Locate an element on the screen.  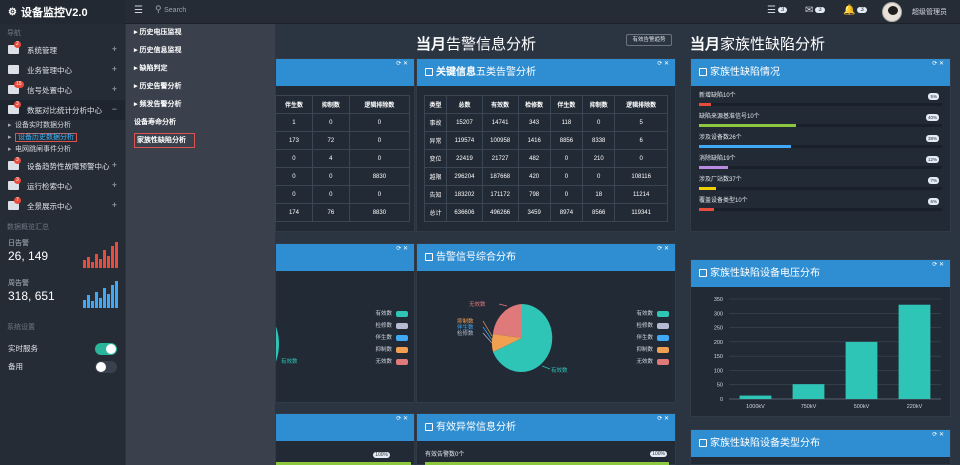
panel-header: 家族性缺陷设备电压分布 ⟳ ✕ is located at coordinates (820, 273).